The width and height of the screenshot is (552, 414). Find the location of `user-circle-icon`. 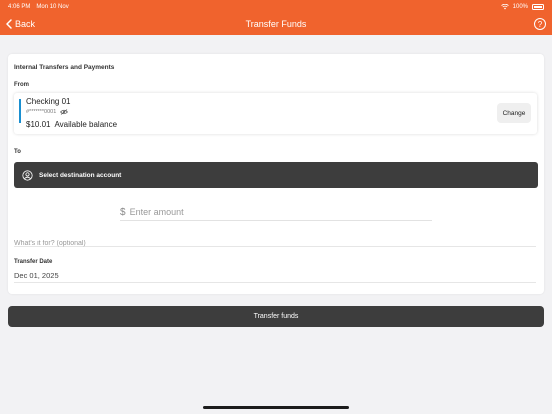

user-circle-icon is located at coordinates (27, 175).